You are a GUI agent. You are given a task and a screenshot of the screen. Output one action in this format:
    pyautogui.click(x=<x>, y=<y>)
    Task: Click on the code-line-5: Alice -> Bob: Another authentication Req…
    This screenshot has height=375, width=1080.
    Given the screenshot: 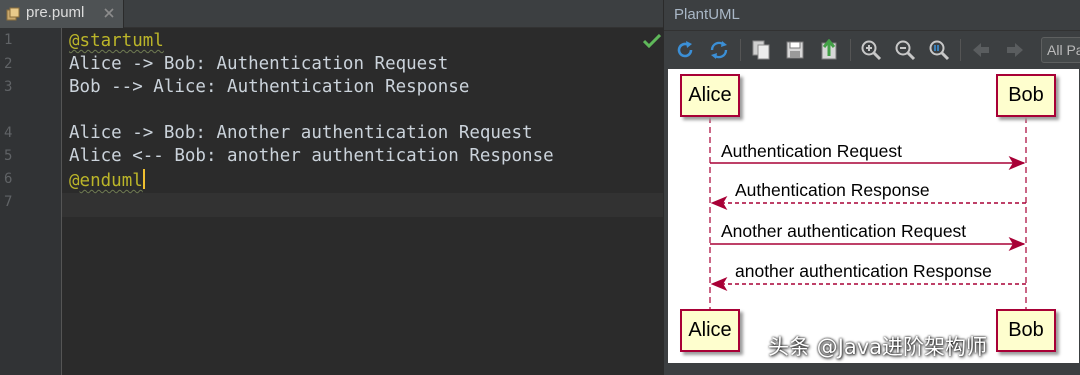 What is the action you would take?
    pyautogui.click(x=301, y=133)
    